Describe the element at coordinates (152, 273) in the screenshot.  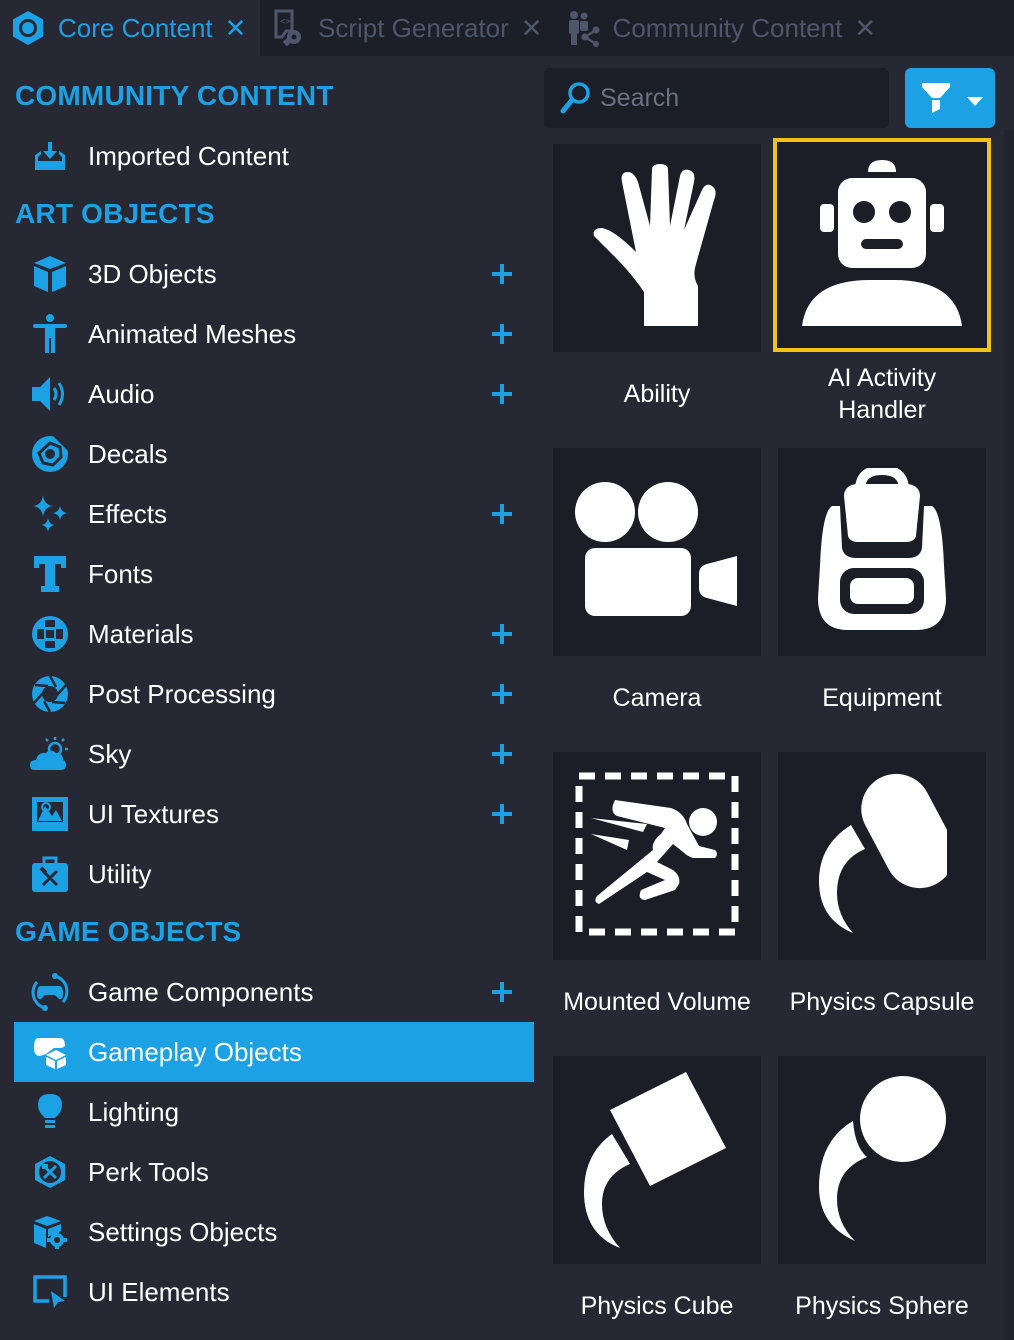
I see `sidebar-item-label: 3D Objects` at that location.